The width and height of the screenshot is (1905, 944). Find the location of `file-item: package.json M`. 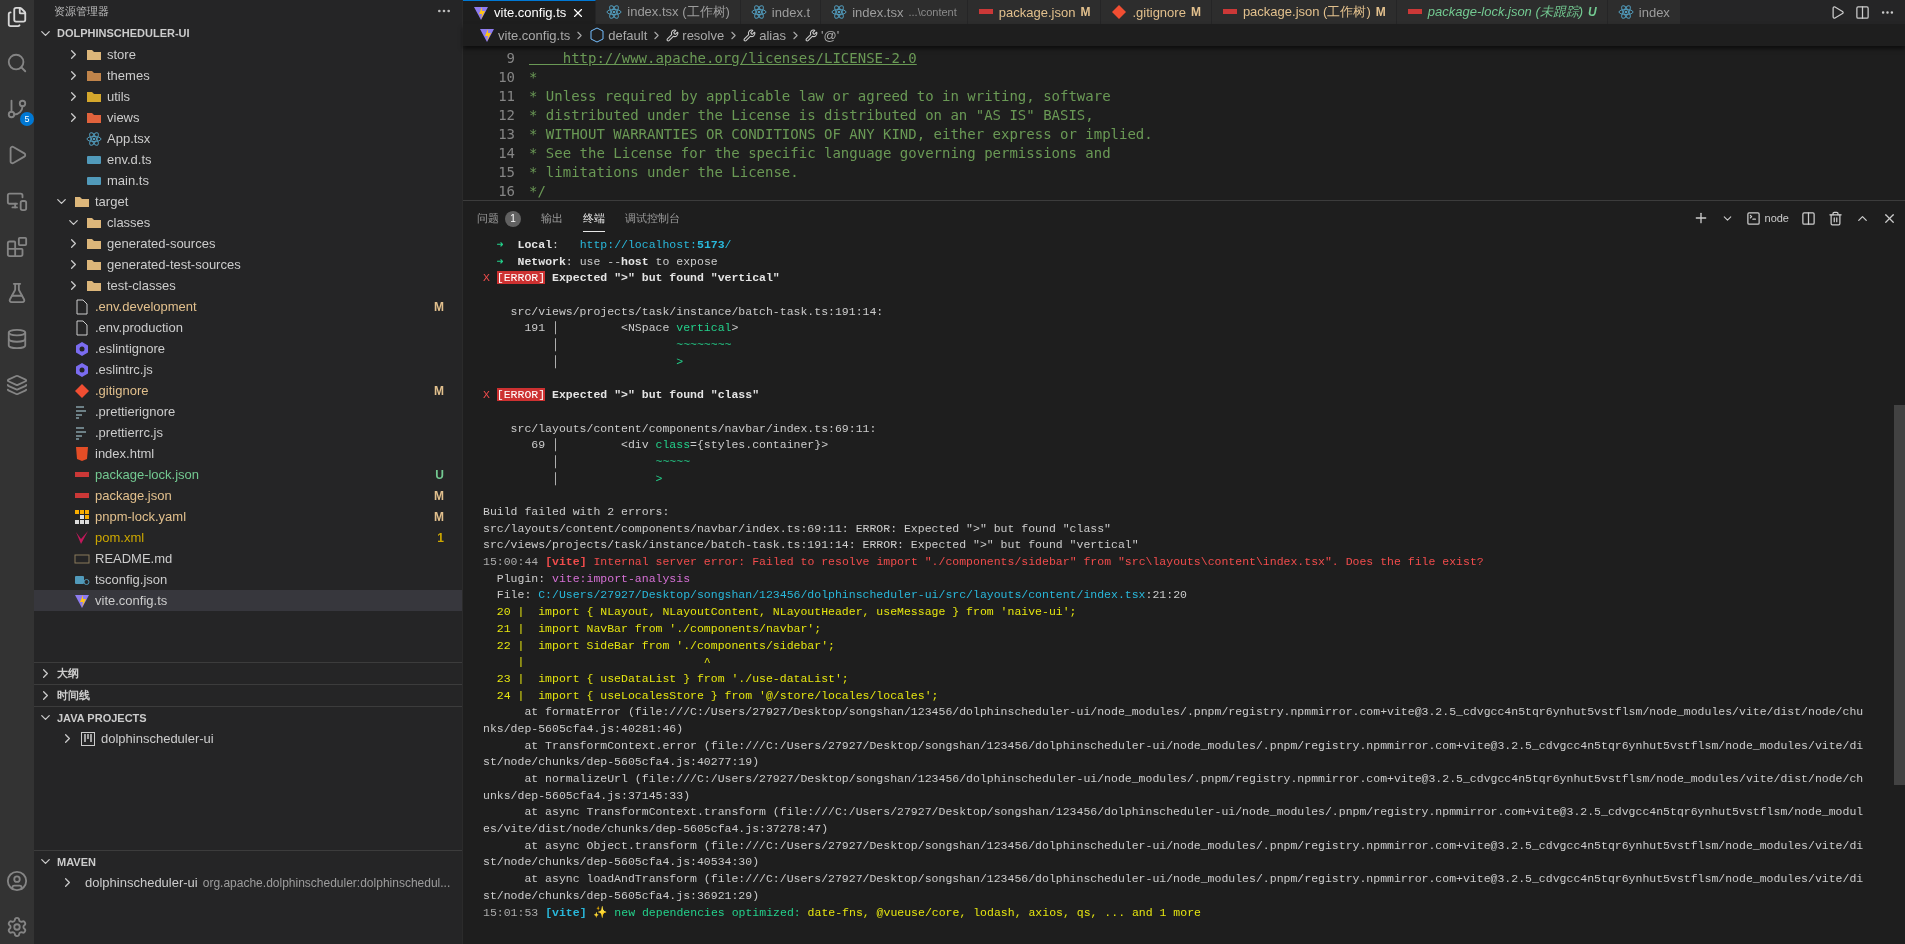

file-item: package.json M is located at coordinates (248, 495).